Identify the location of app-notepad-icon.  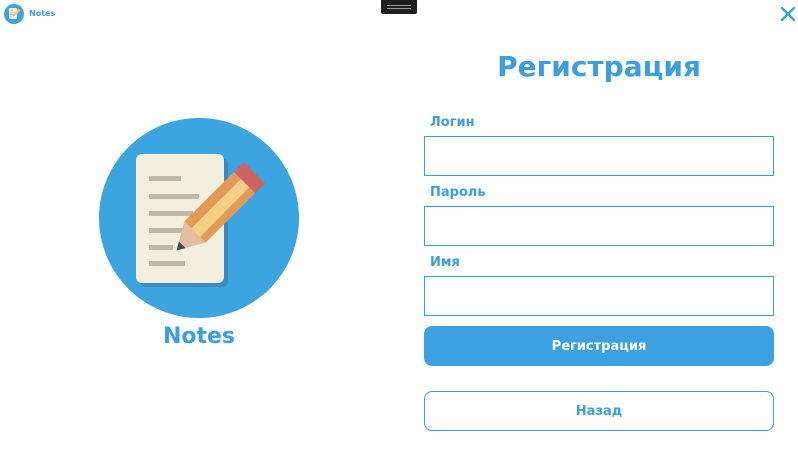
(14, 14).